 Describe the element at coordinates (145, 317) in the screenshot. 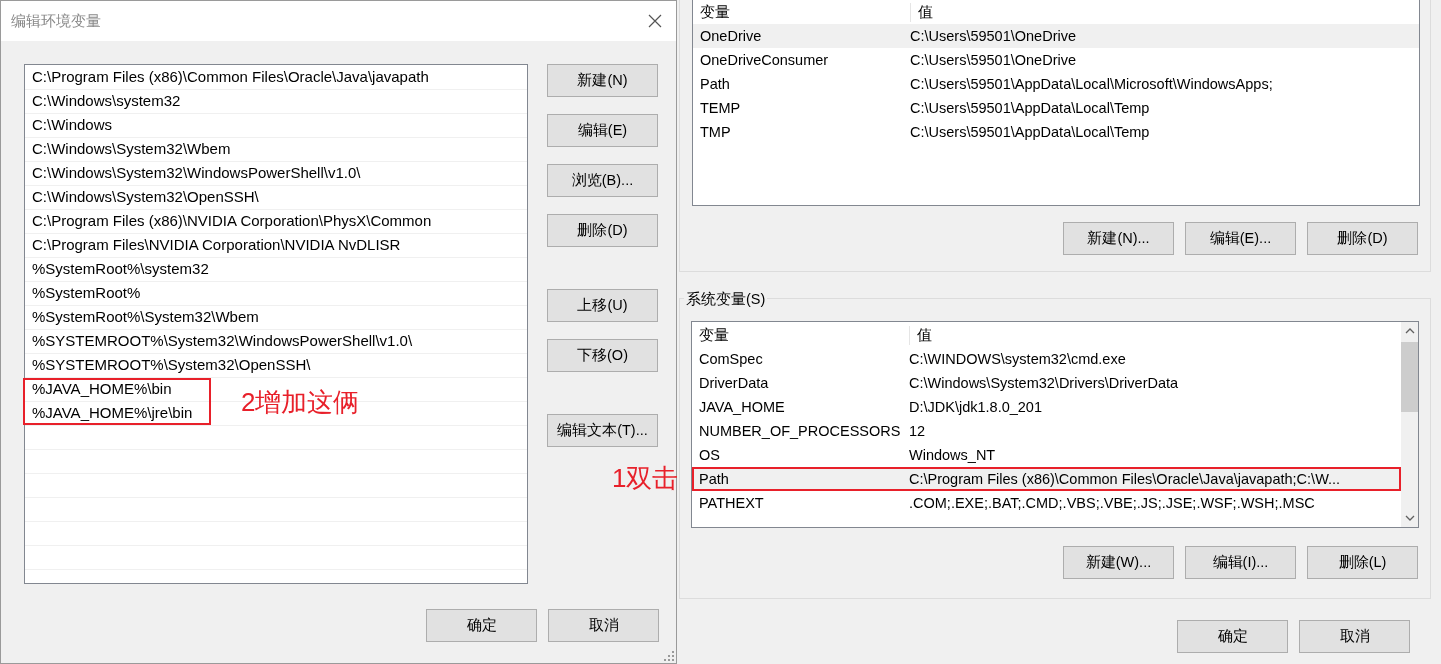

I see `path-entry: %SystemRoot%\System32\Wbem` at that location.